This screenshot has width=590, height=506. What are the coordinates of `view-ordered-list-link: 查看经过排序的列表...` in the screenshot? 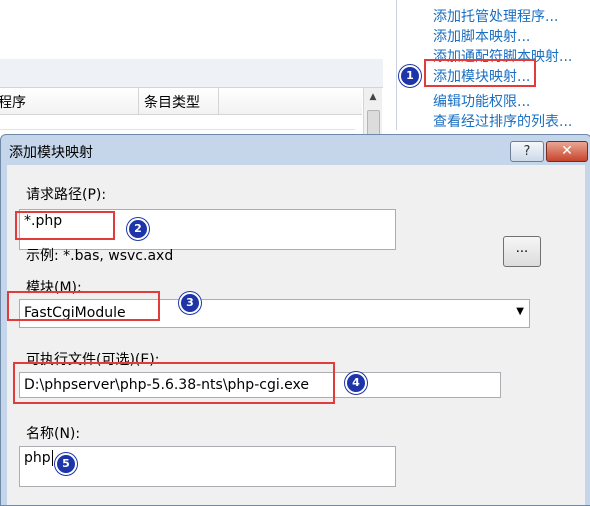 It's located at (502, 121).